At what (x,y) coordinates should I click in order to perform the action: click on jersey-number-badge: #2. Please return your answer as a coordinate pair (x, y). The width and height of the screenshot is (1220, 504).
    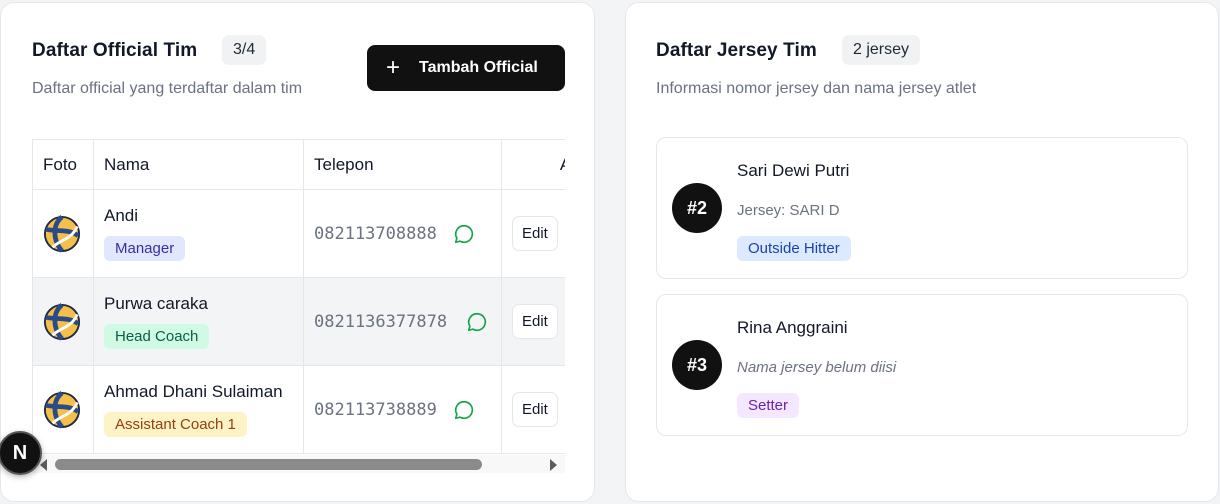
    Looking at the image, I should click on (697, 208).